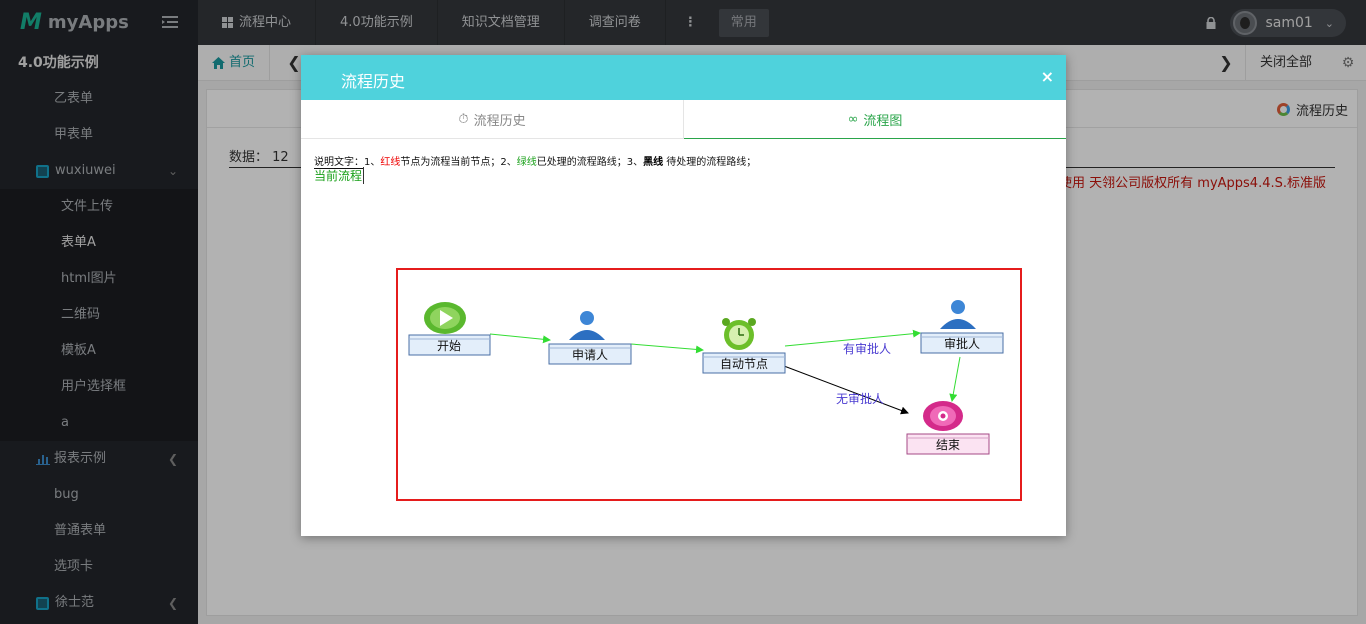 The width and height of the screenshot is (1366, 624). Describe the element at coordinates (463, 119) in the screenshot. I see `stopwatch-icon: ⏱` at that location.